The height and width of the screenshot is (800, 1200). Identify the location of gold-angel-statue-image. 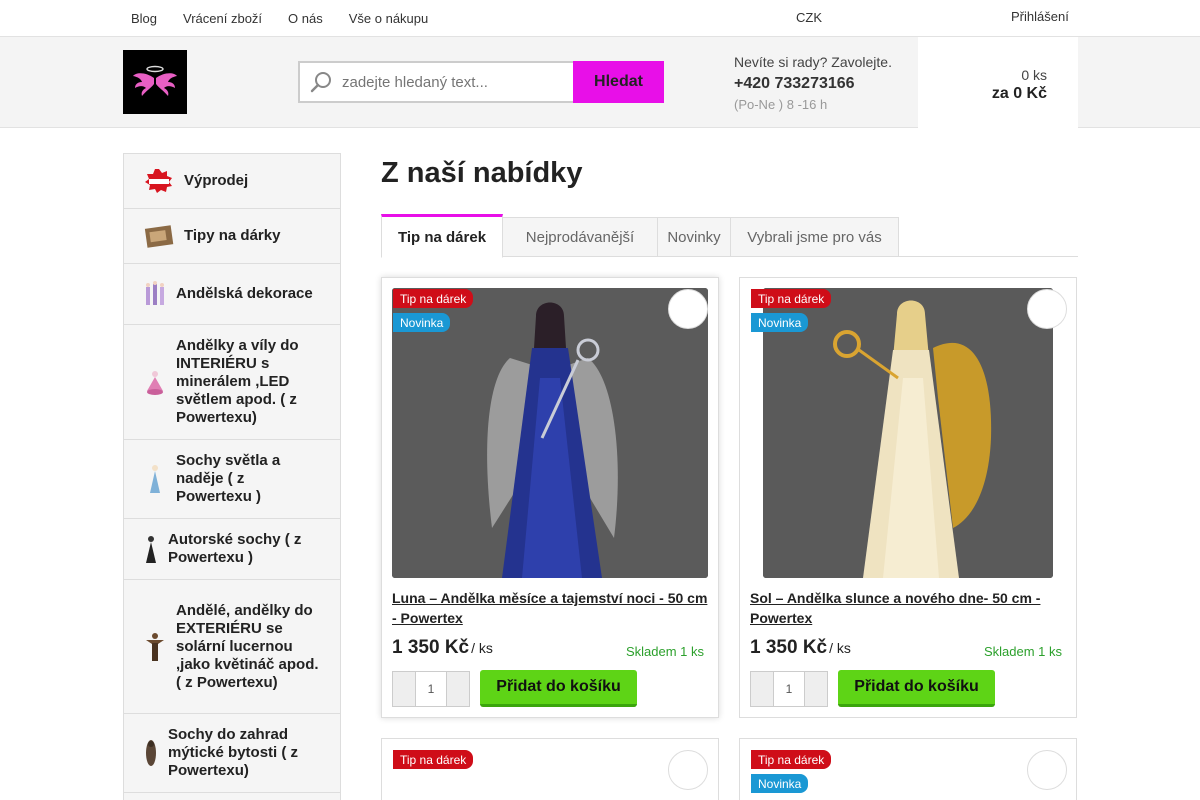
(908, 433).